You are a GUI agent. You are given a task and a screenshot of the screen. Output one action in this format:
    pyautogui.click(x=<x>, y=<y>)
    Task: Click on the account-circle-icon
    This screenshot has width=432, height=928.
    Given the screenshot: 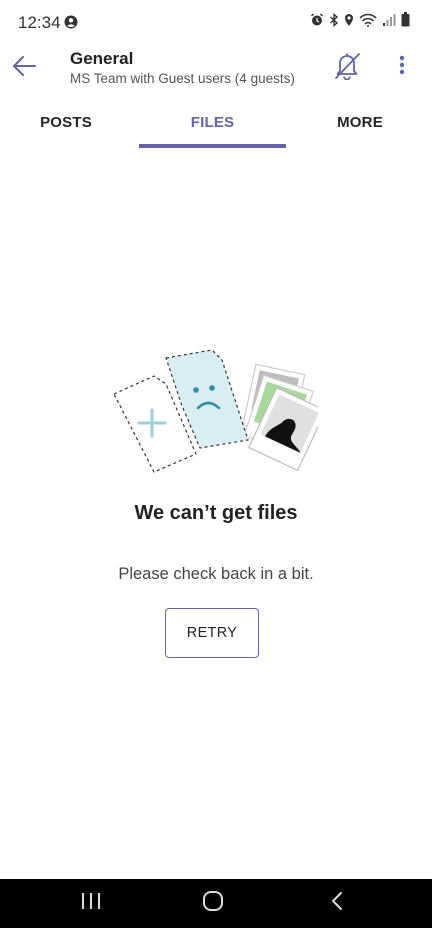 What is the action you would take?
    pyautogui.click(x=71, y=24)
    